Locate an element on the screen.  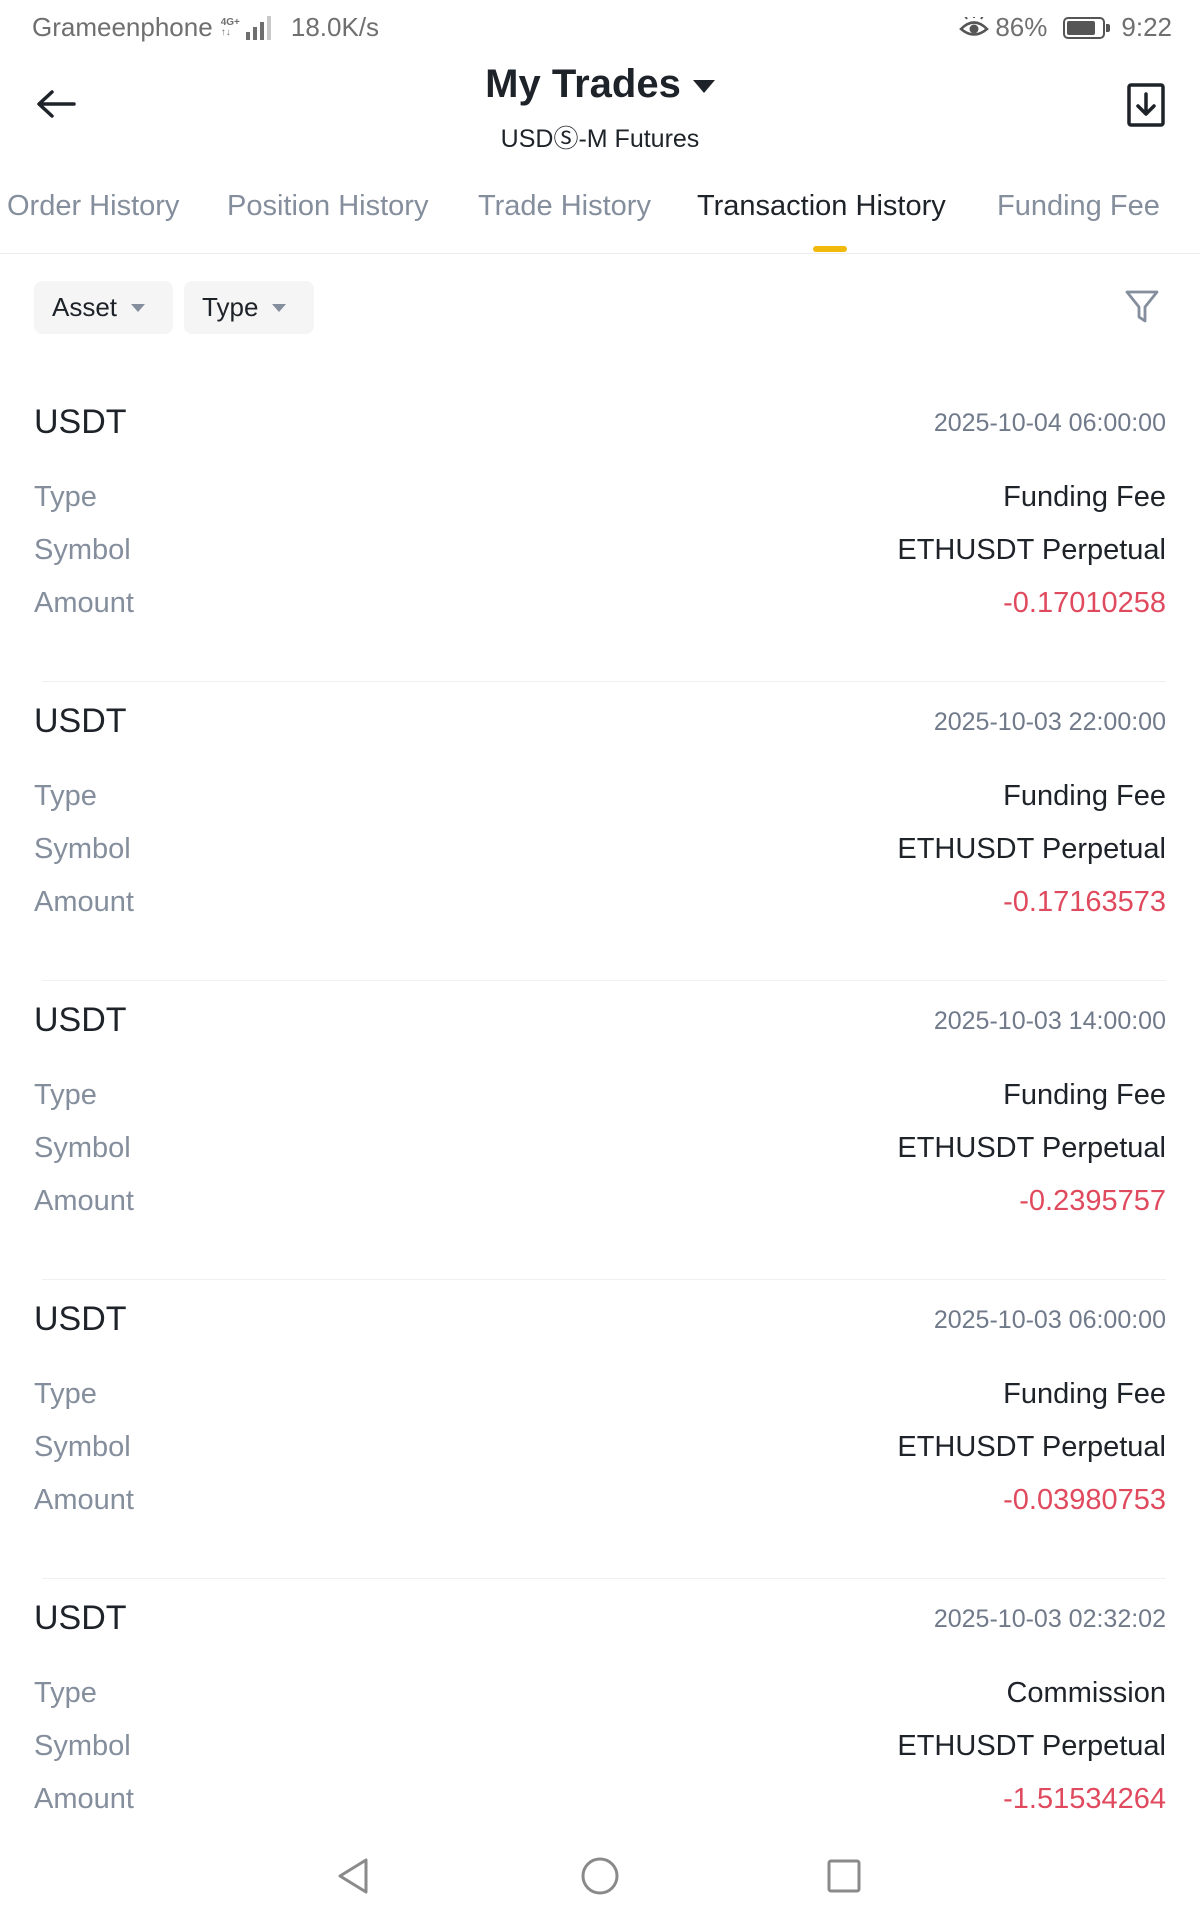
download-icon is located at coordinates (1146, 105).